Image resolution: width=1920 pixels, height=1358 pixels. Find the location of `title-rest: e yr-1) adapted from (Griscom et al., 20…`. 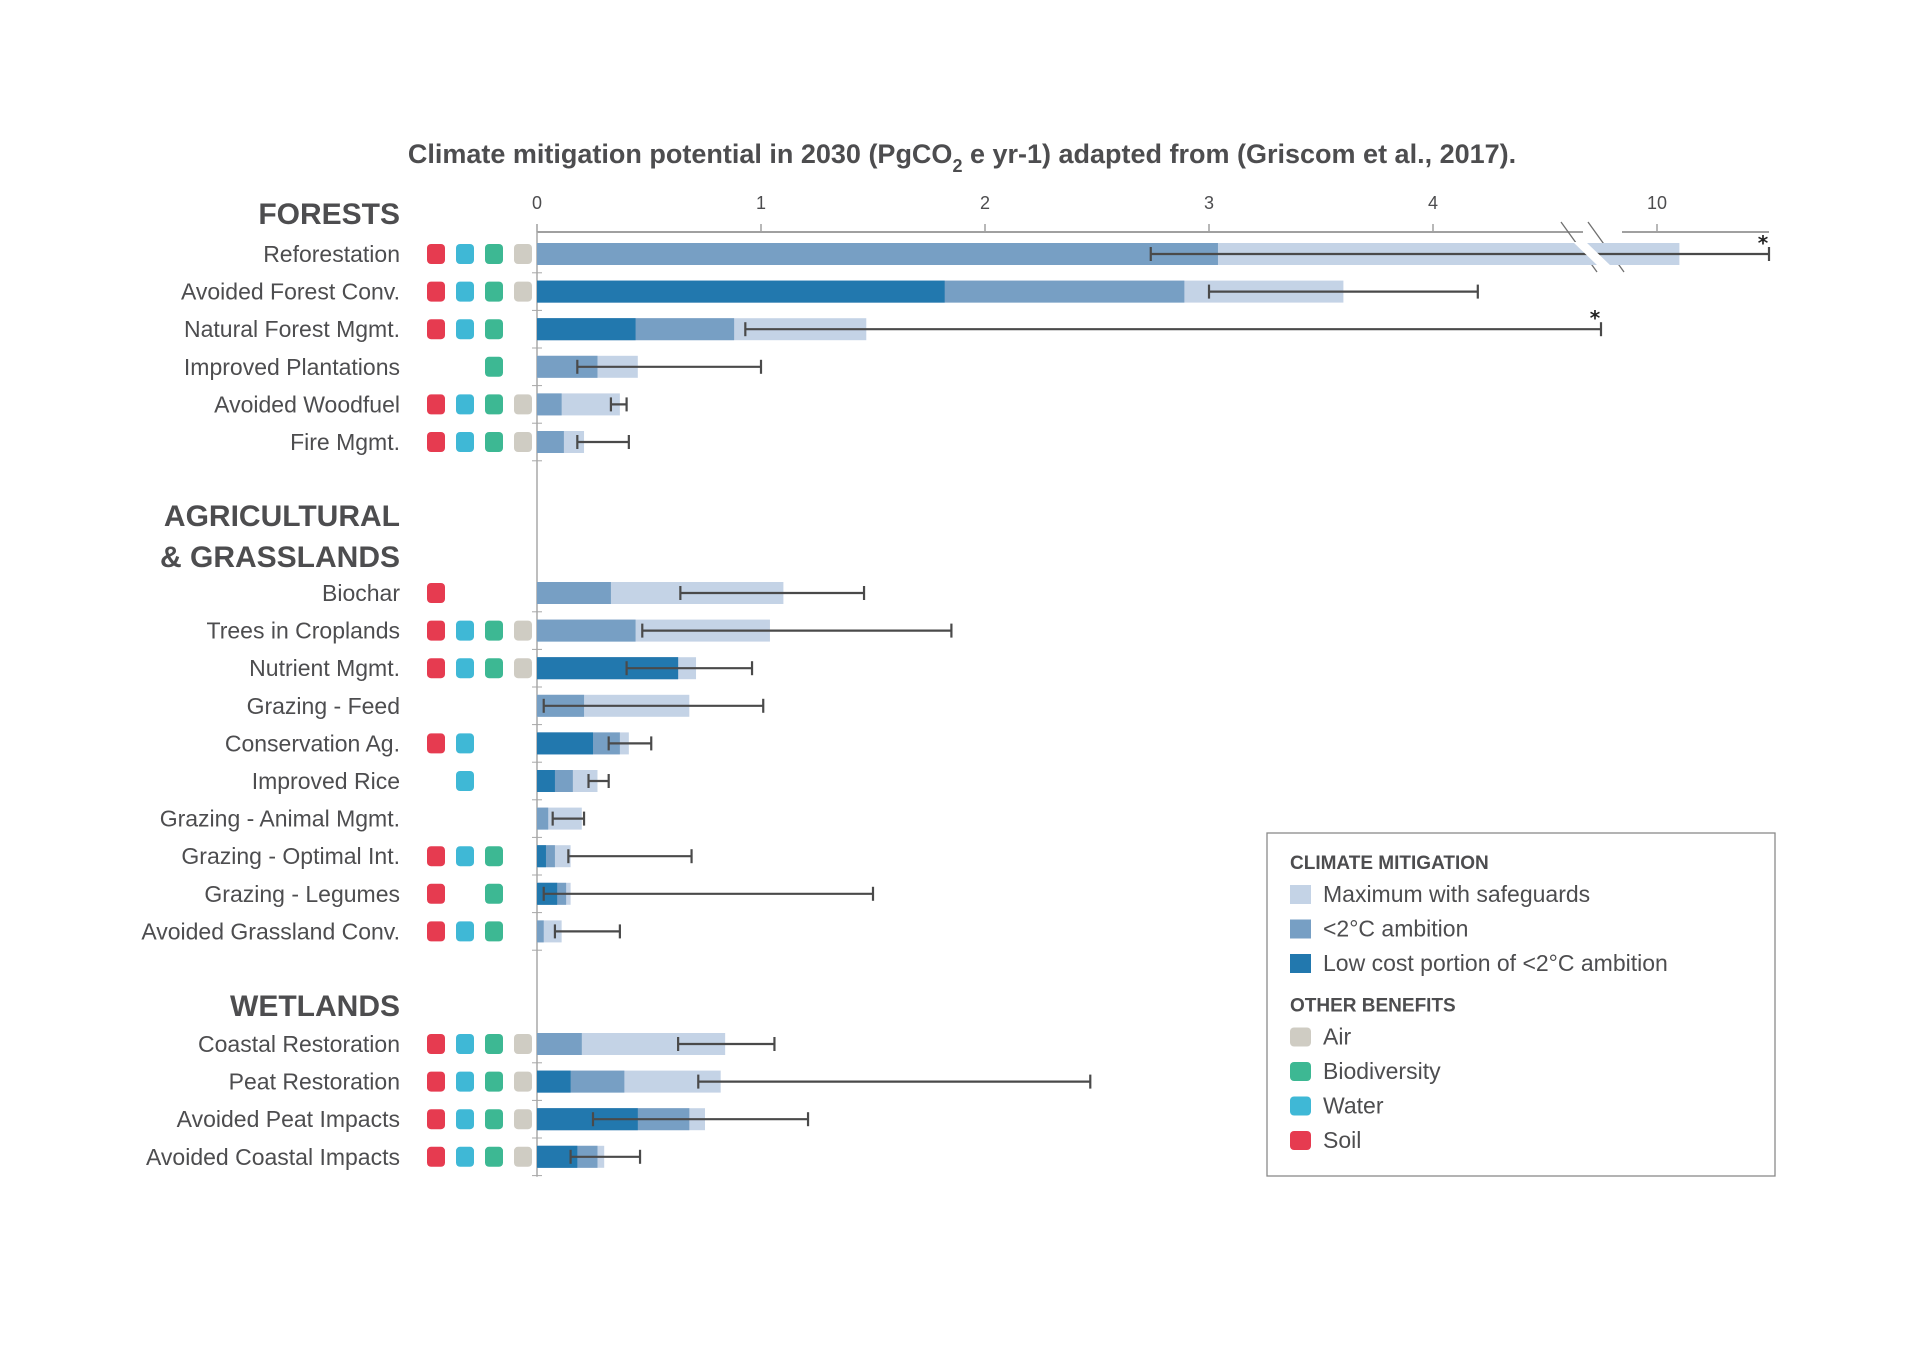

title-rest: e yr-1) adapted from (Griscom et al., 20… is located at coordinates (1239, 154).